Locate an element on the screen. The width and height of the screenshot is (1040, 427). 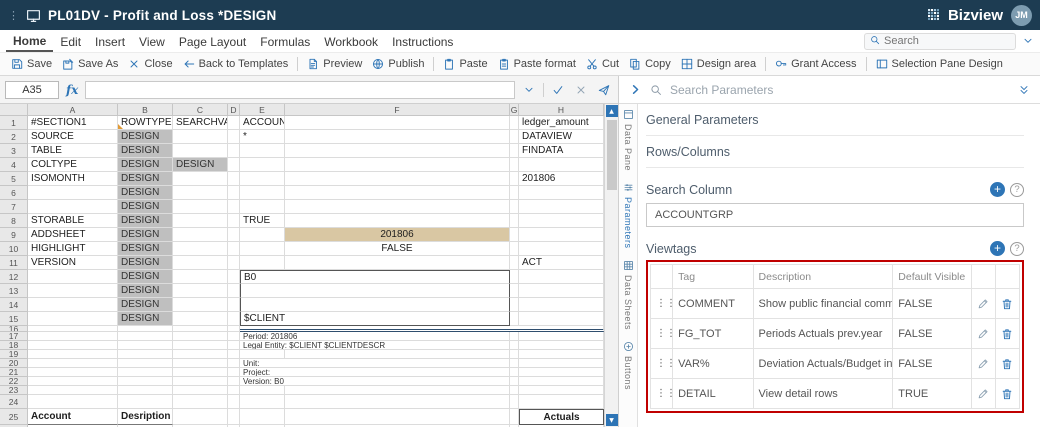
cell-B3: DESIGN is located at coordinates (145, 151).